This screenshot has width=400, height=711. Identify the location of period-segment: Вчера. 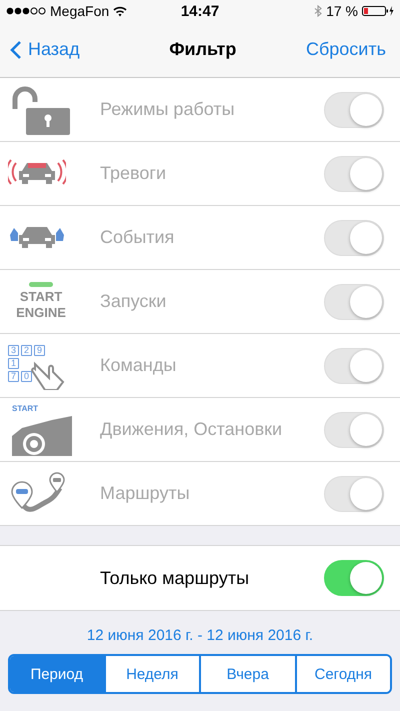
(246, 674).